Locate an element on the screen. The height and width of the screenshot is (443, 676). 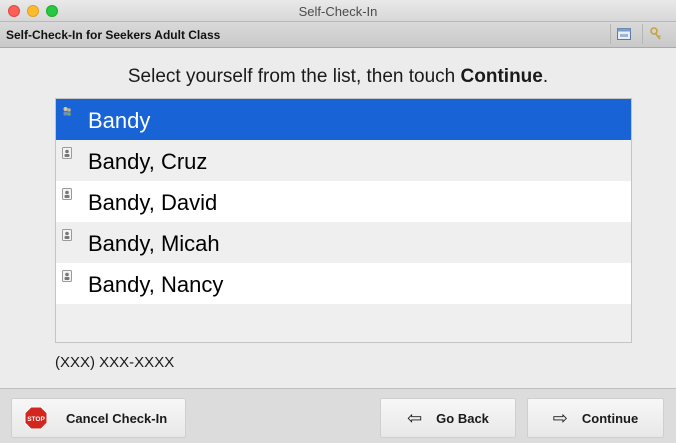
stop-sign-text: STOP is located at coordinates (36, 419).